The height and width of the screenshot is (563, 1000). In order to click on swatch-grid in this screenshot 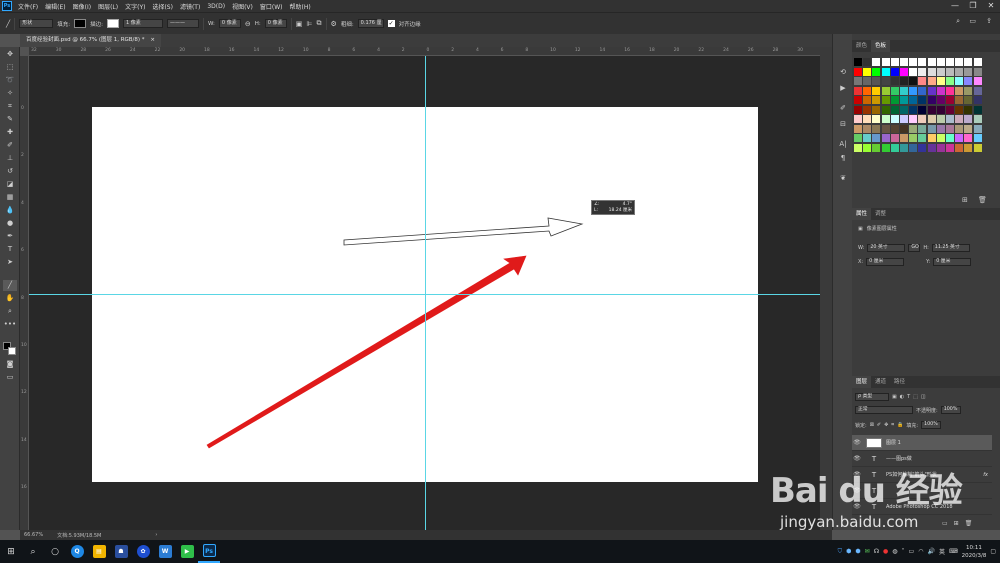, I will do `click(918, 113)`.